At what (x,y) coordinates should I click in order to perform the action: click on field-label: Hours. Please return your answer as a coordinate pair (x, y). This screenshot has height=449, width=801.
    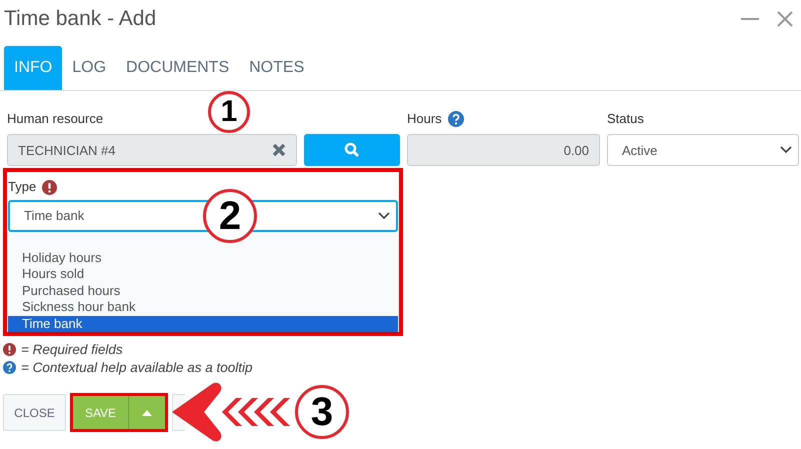
    Looking at the image, I should click on (424, 119).